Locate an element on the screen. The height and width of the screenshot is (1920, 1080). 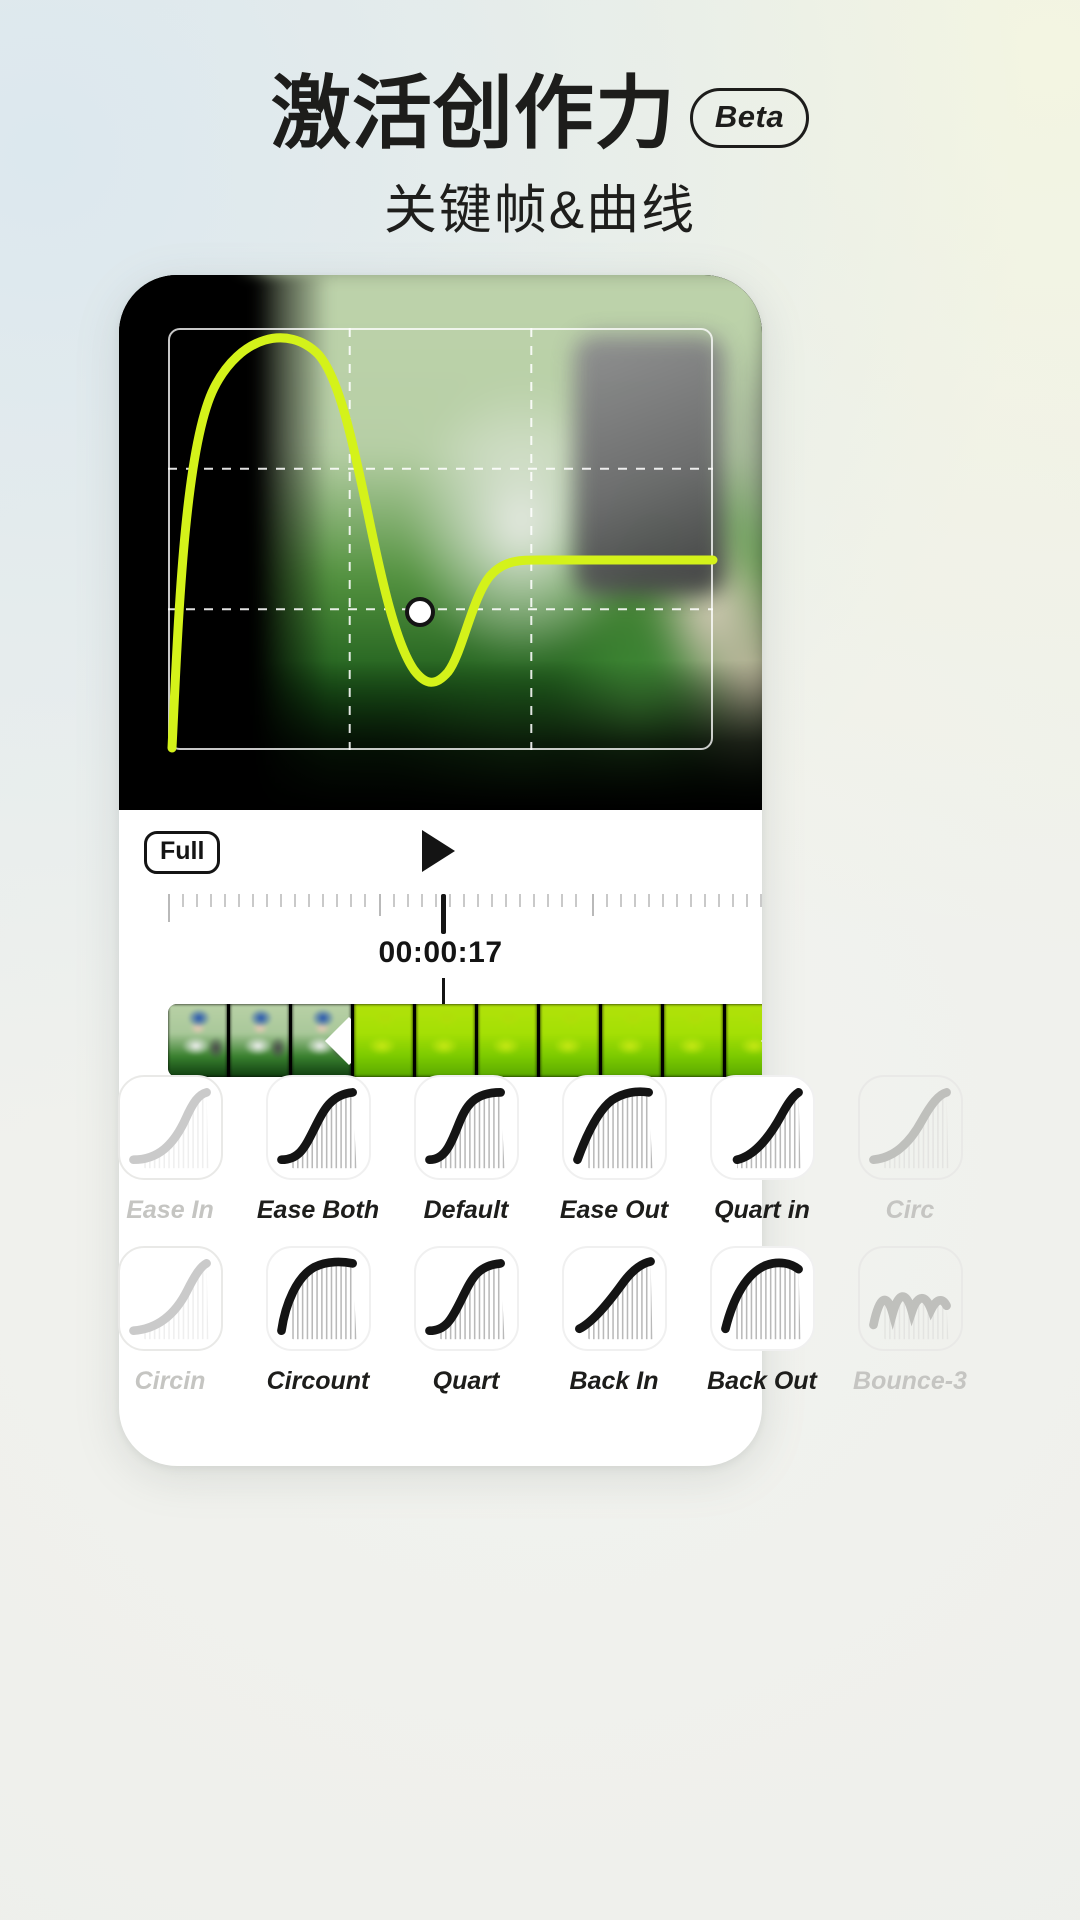
easing-preset-ease-both: Ease Both is located at coordinates (318, 1150).